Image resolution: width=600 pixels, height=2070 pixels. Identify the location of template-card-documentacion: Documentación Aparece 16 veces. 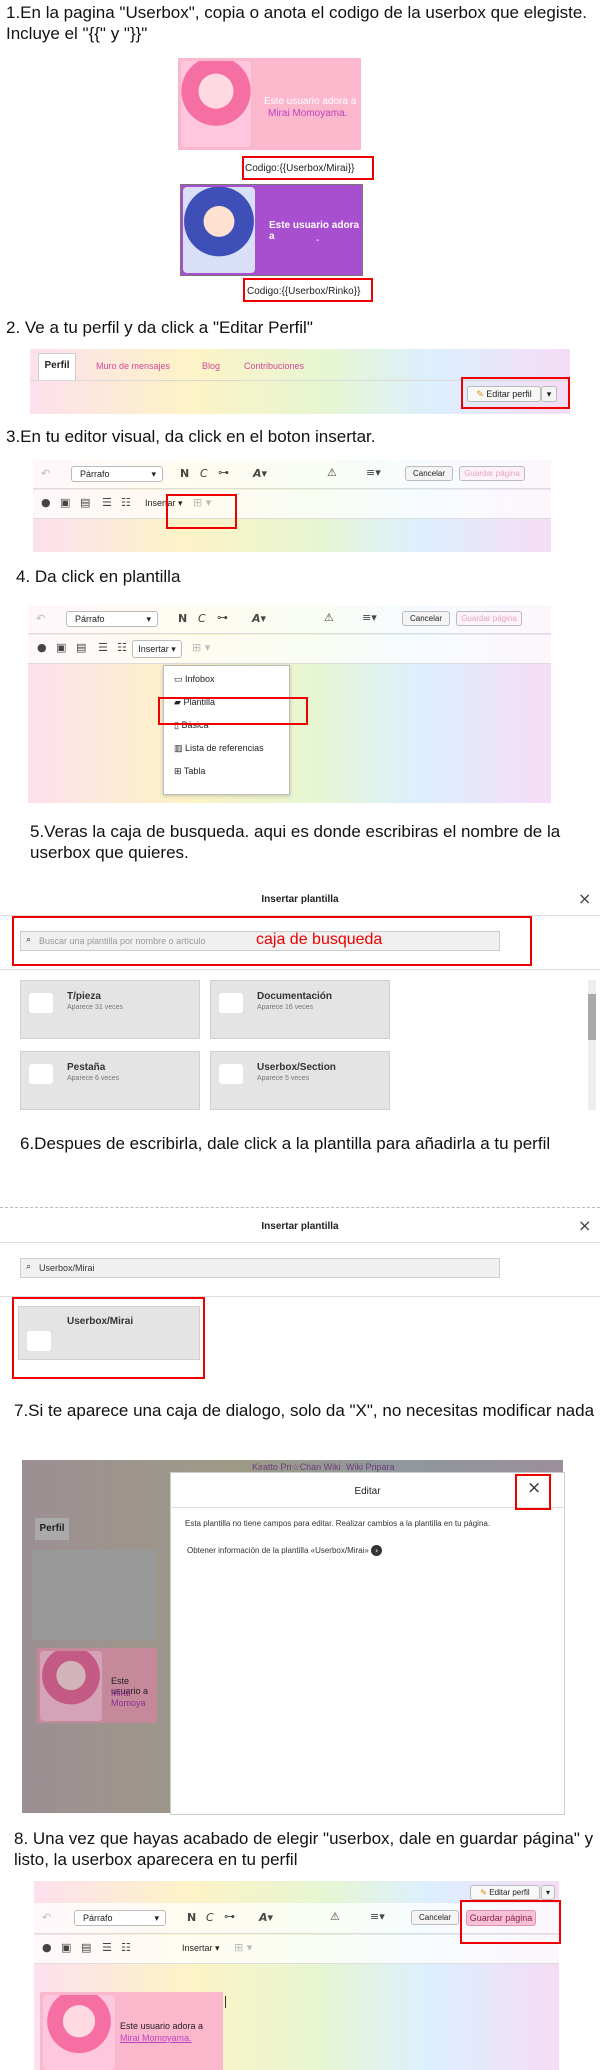
(300, 1009).